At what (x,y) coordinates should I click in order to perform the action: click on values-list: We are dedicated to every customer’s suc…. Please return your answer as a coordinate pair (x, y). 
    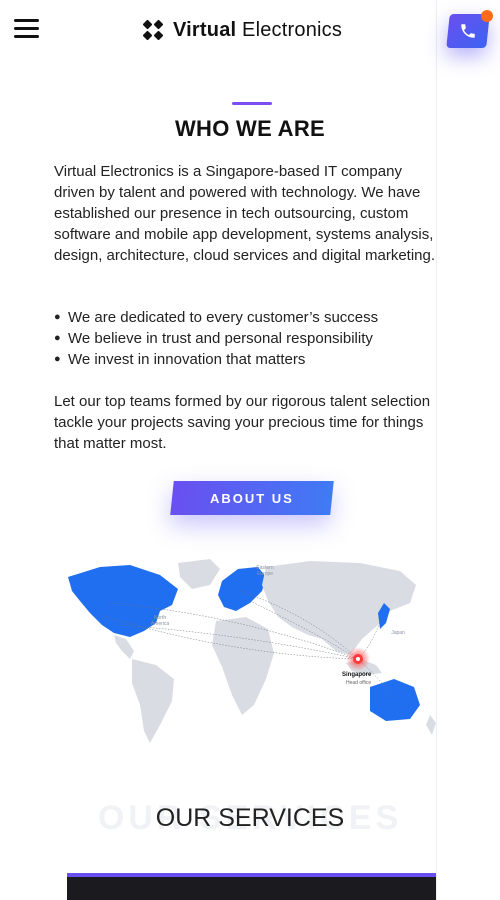
    Looking at the image, I should click on (244, 338).